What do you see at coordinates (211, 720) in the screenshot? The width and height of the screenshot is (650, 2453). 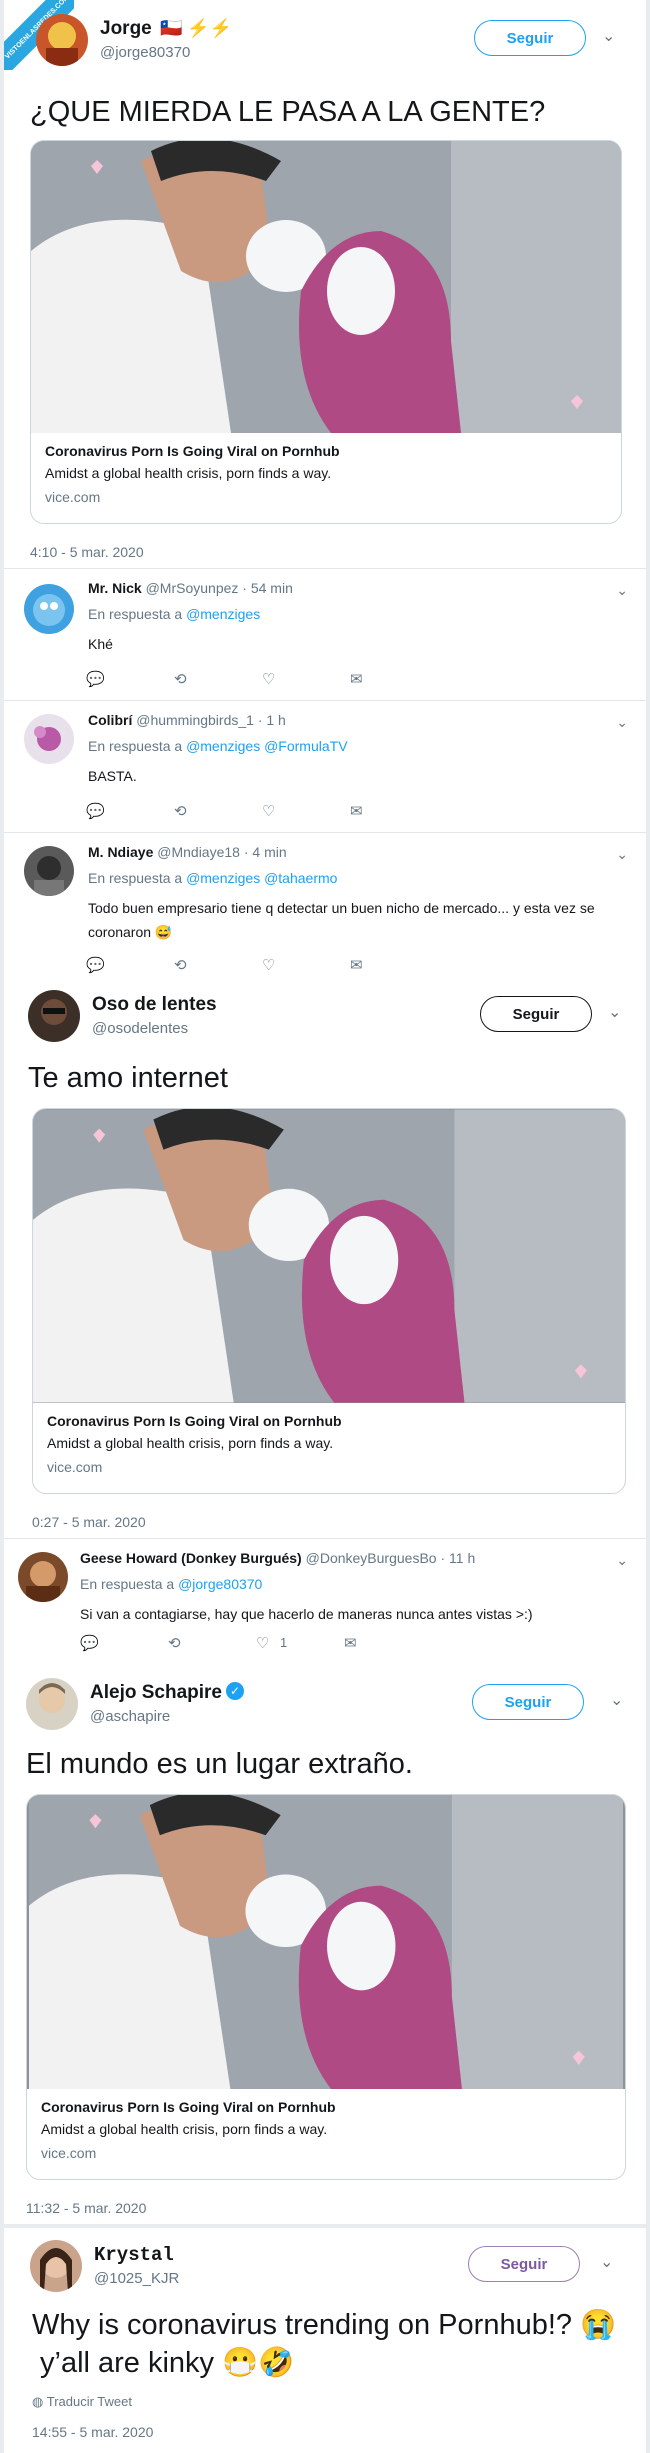 I see `reply-handle: @hummingbirds_1 · 1 h` at bounding box center [211, 720].